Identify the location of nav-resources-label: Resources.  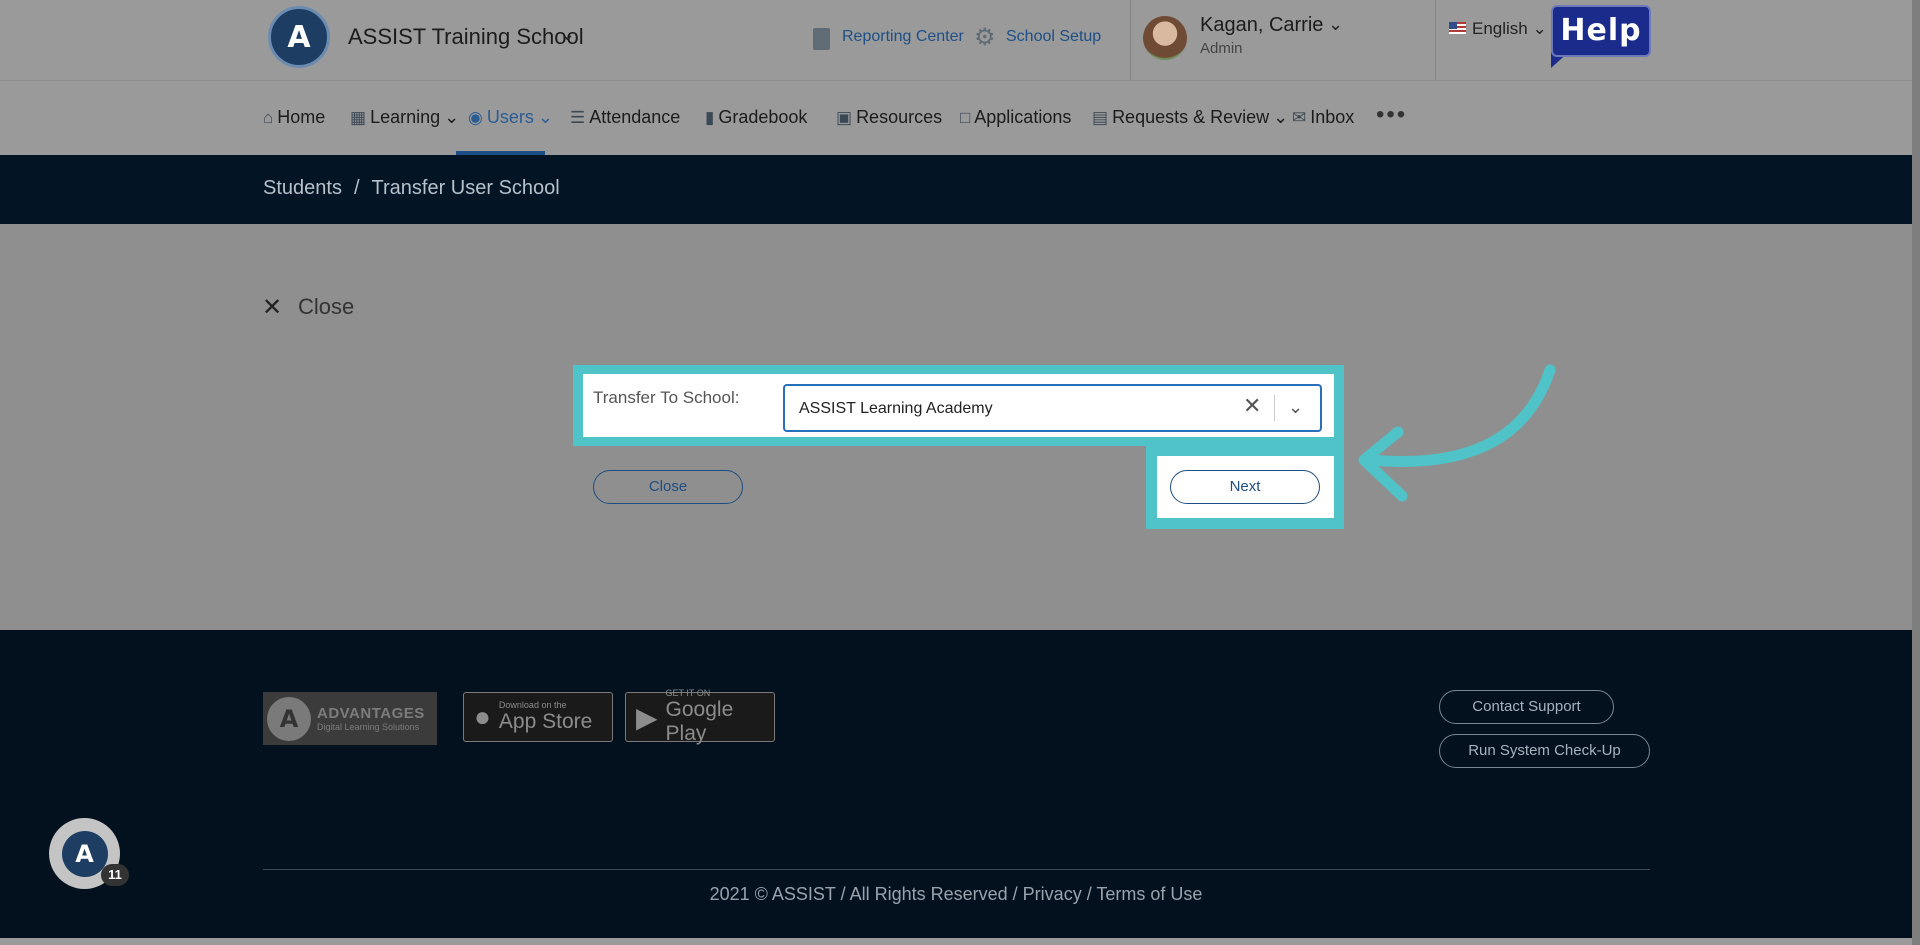
(899, 117).